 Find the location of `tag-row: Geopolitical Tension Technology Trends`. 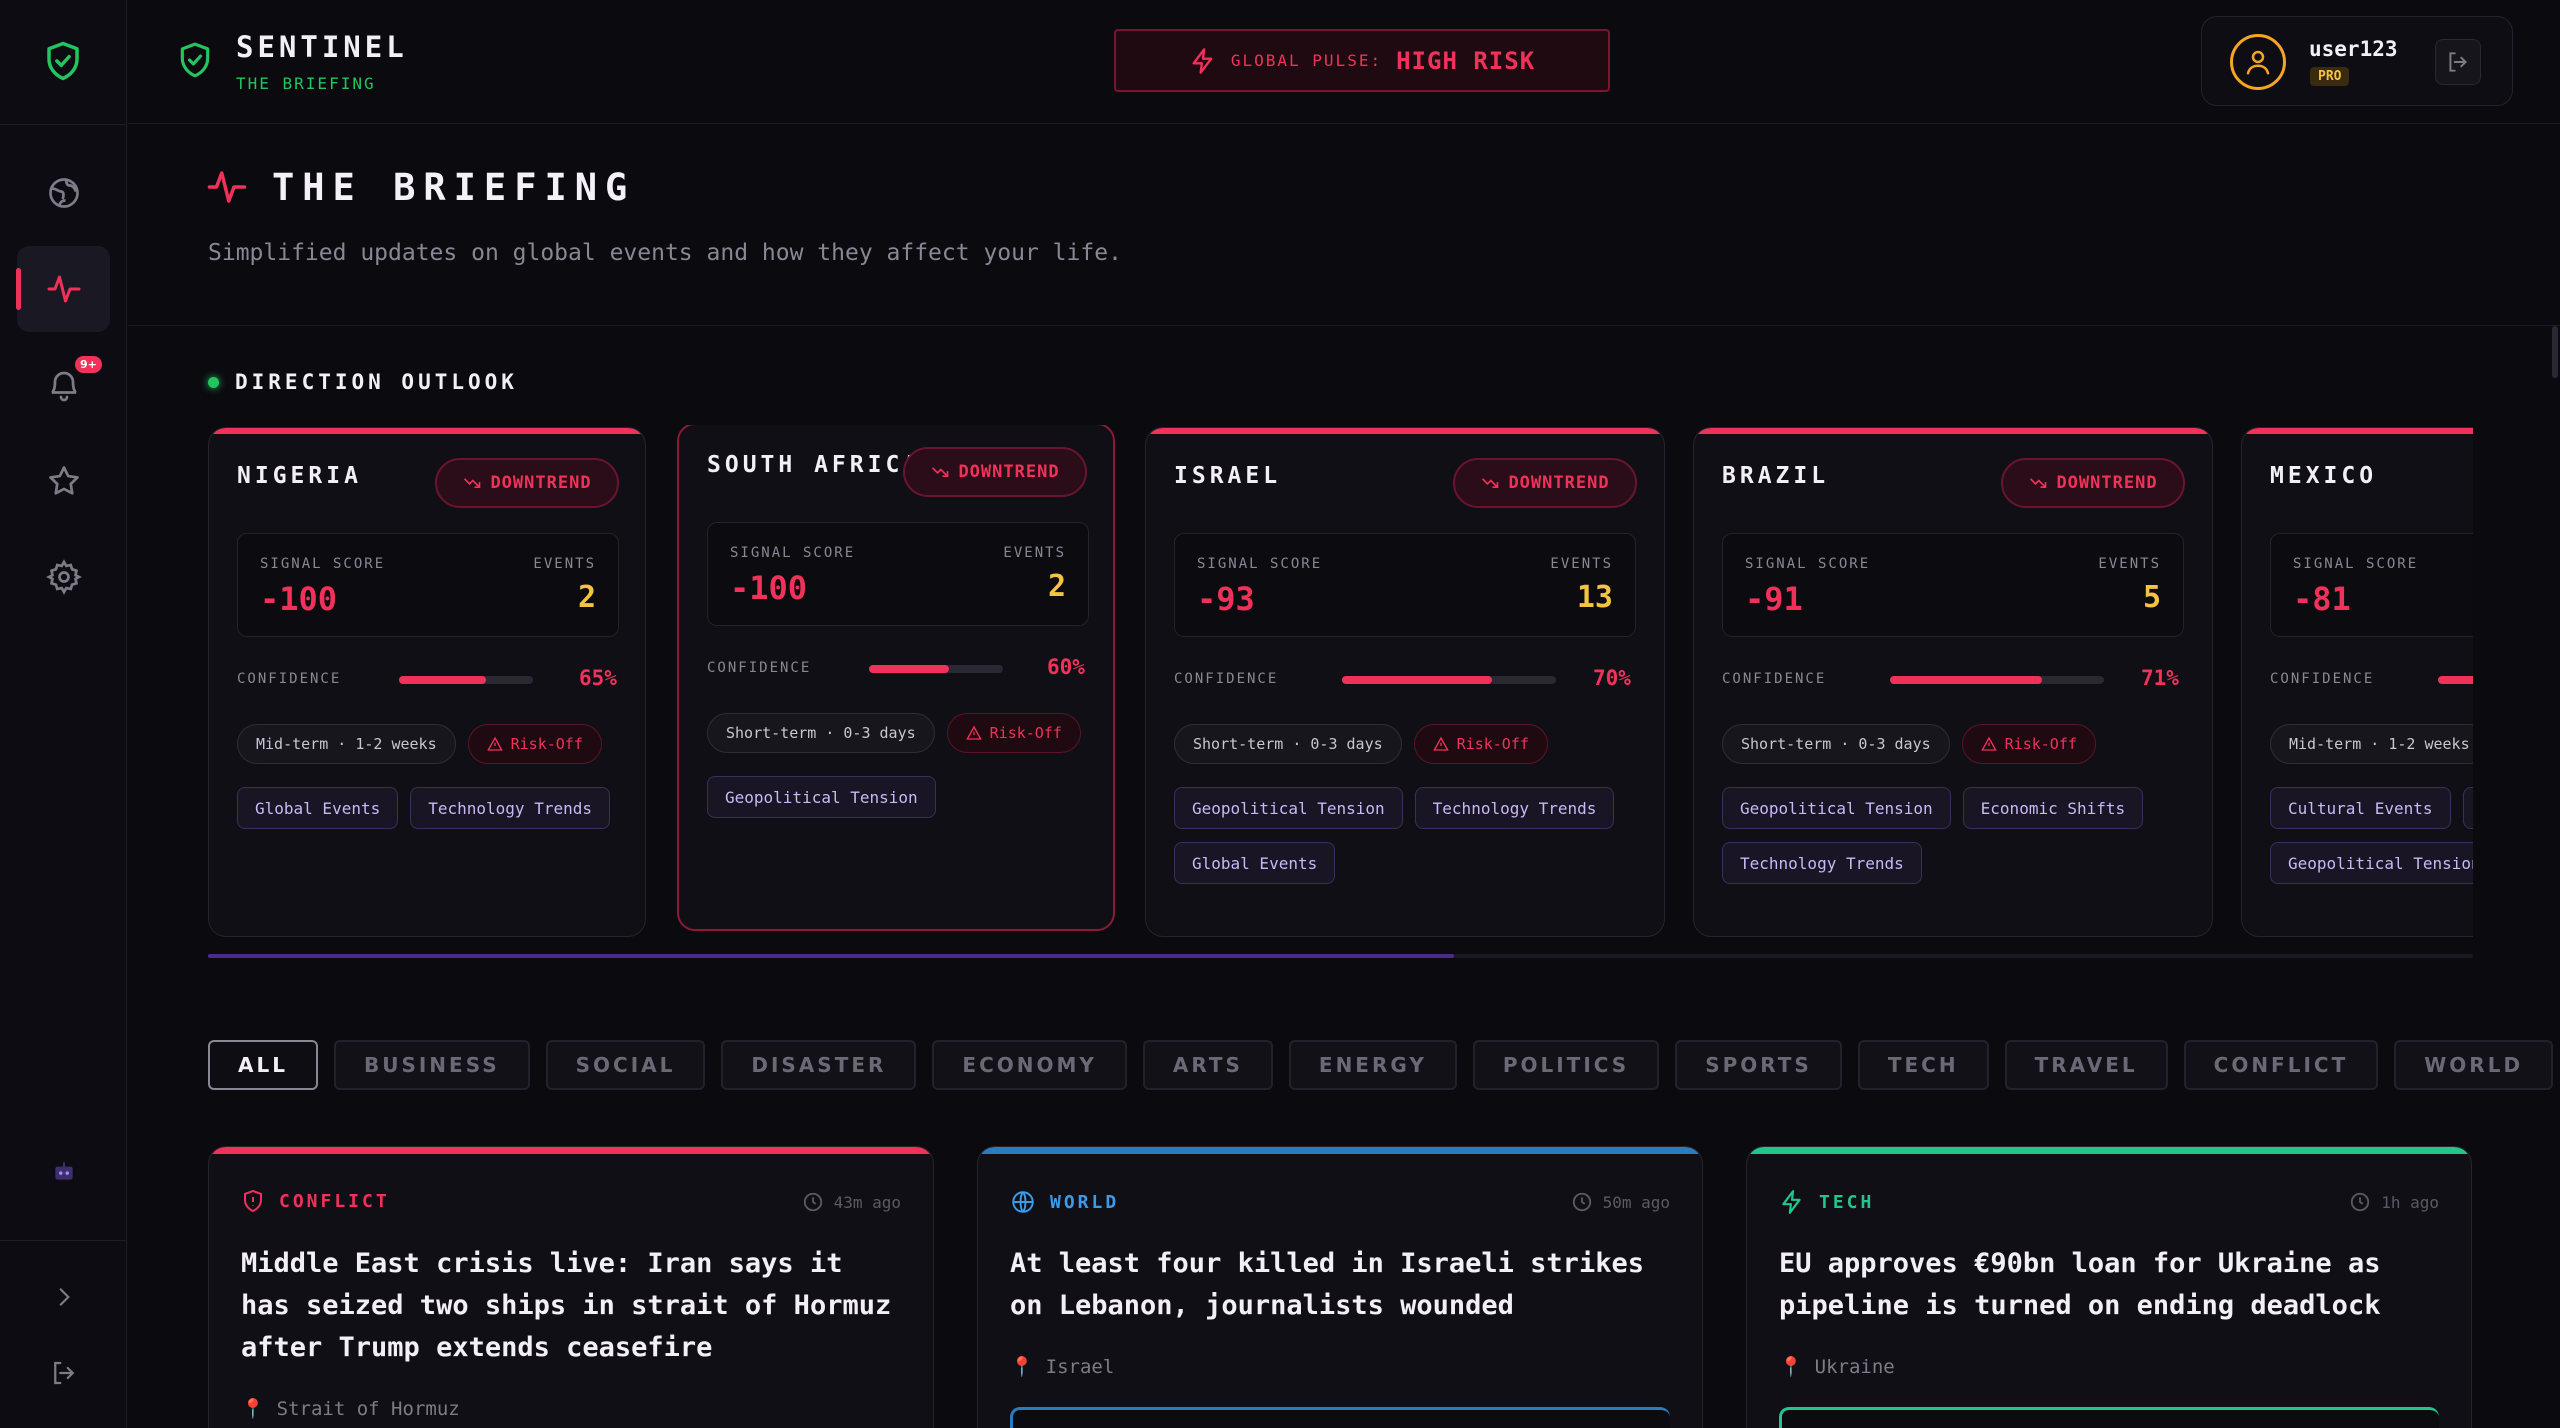

tag-row: Geopolitical Tension Technology Trends is located at coordinates (1394, 808).